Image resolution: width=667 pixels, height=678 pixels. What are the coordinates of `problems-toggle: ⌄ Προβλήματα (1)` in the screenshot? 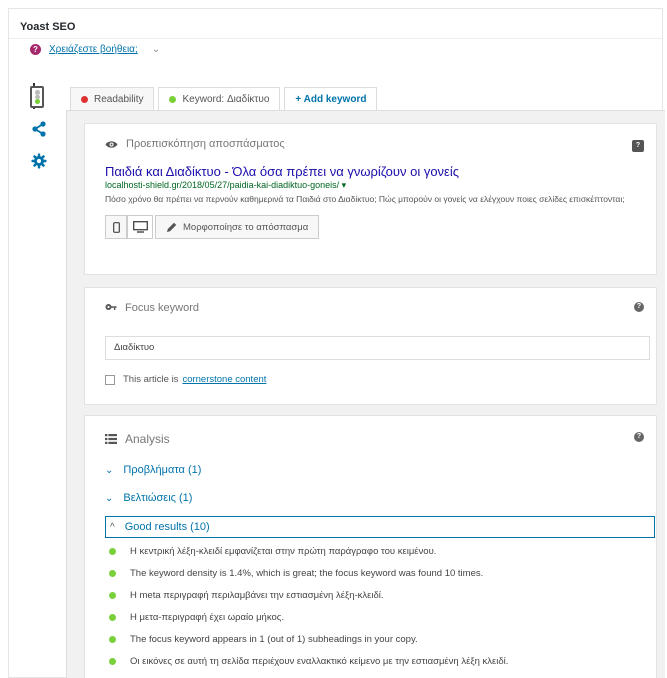 It's located at (370, 470).